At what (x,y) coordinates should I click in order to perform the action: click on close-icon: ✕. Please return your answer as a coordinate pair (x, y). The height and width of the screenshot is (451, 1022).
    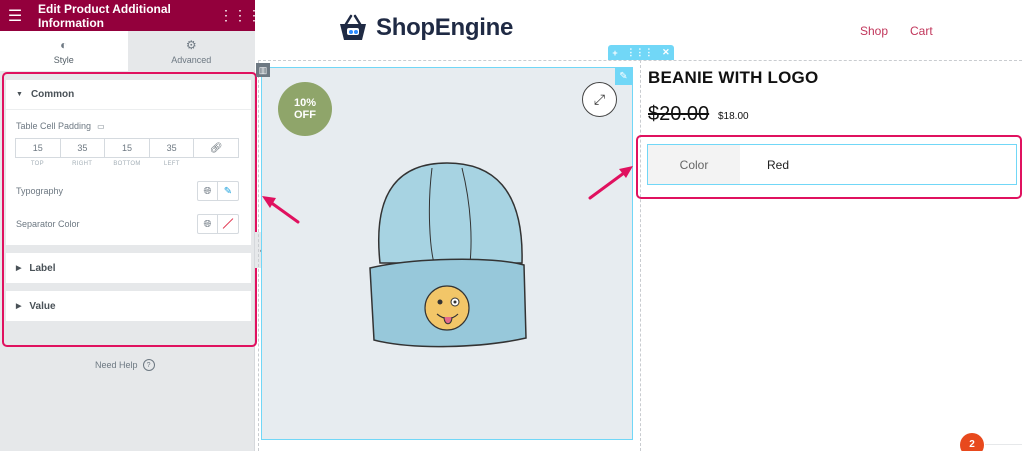
    Looking at the image, I should click on (666, 52).